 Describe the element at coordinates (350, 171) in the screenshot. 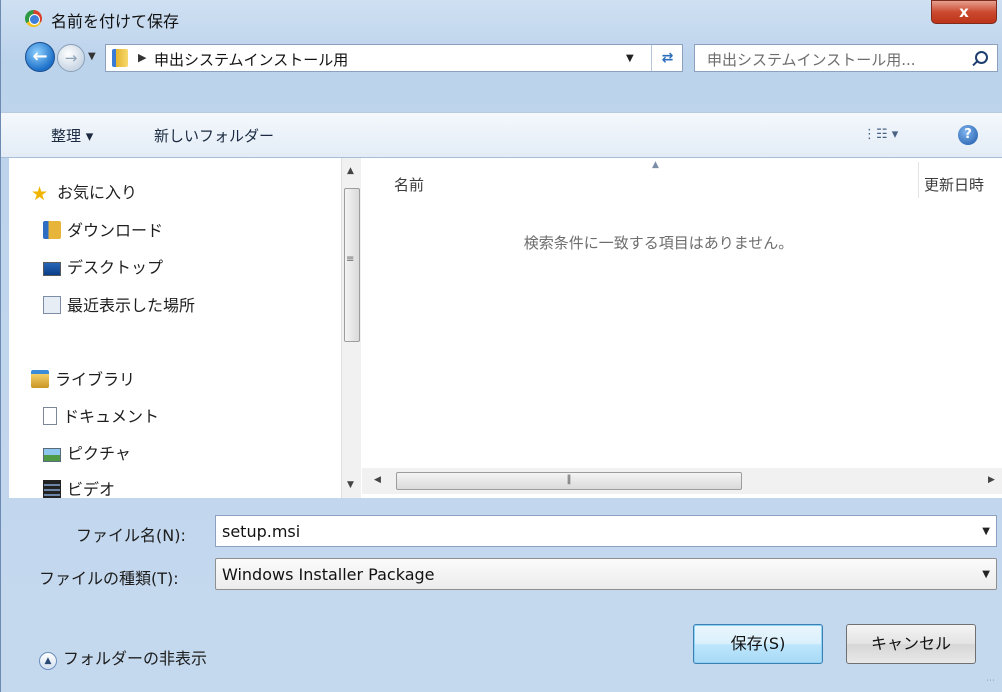

I see `scroll-up-icon: ▲` at that location.